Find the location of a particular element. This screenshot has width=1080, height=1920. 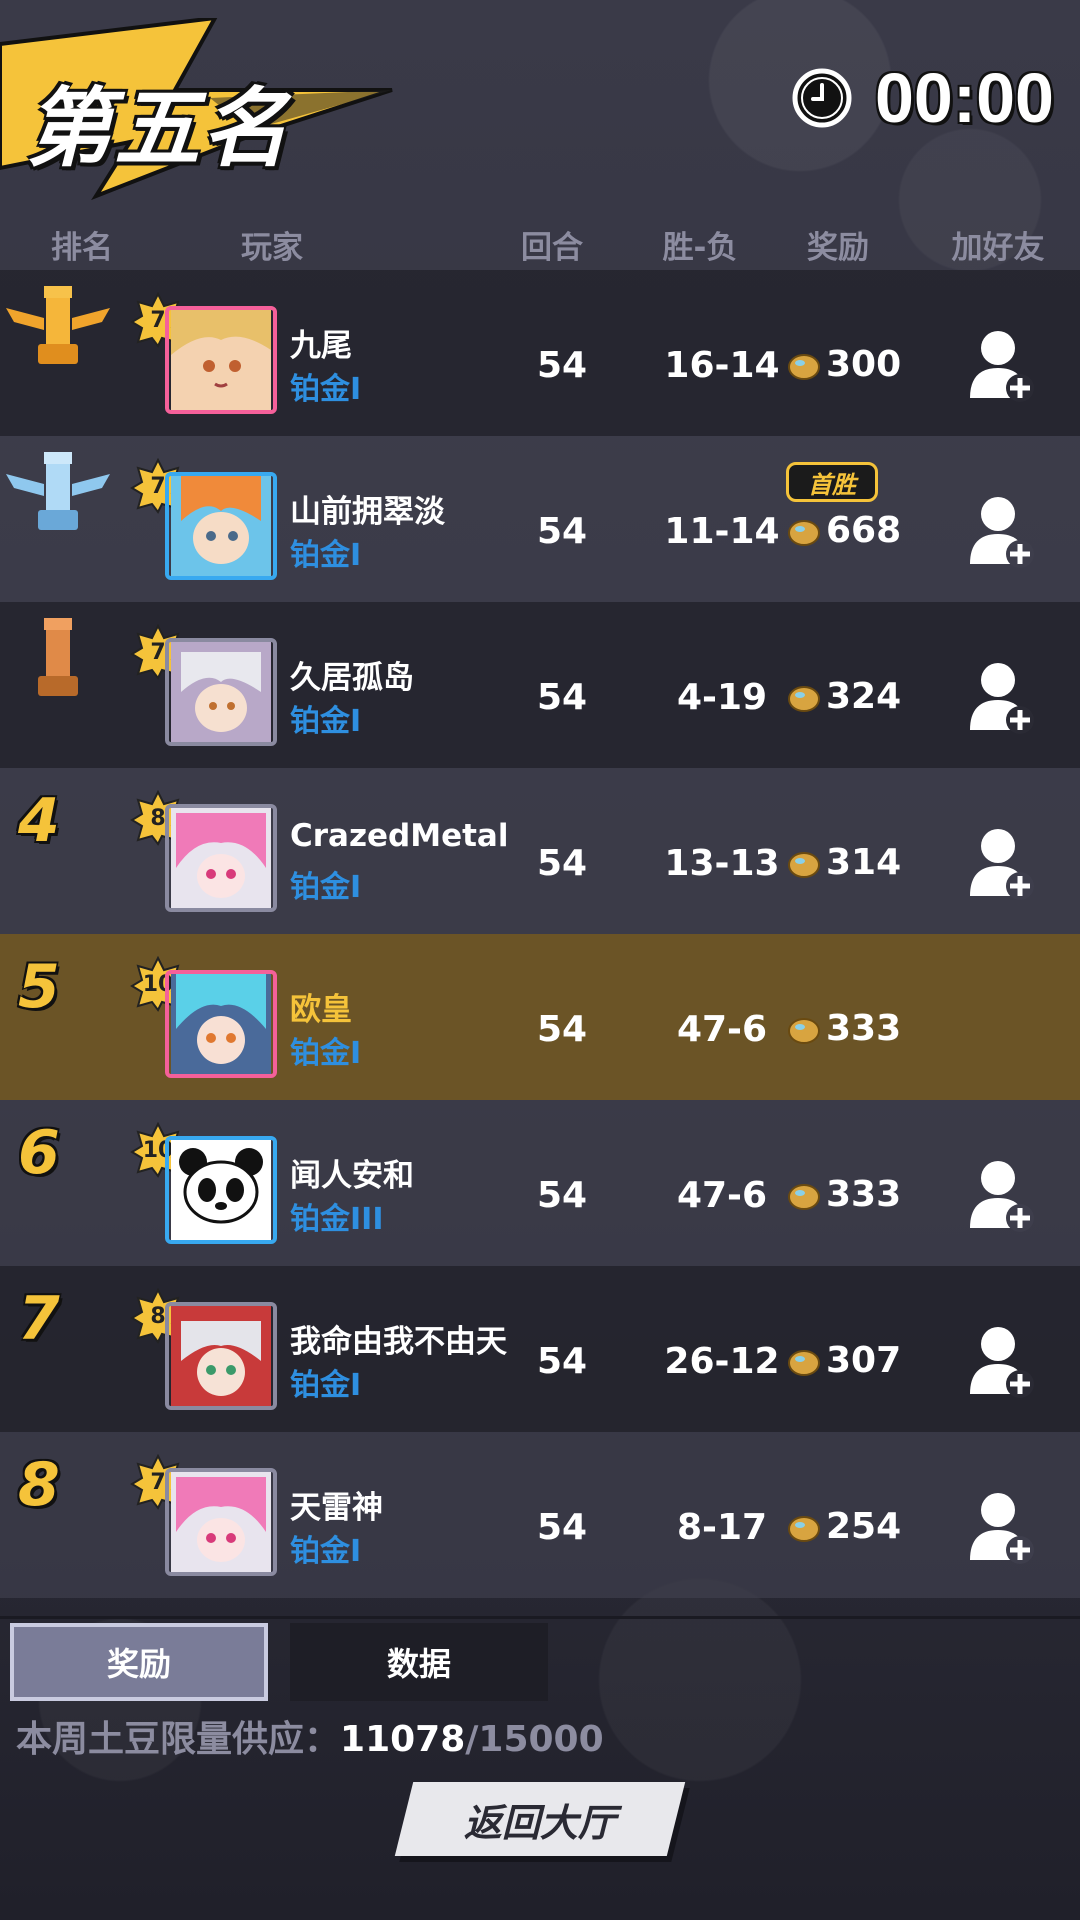

table-row: 8 7 天雷神 铂金I 54 8-17 254 is located at coordinates (540, 1515).